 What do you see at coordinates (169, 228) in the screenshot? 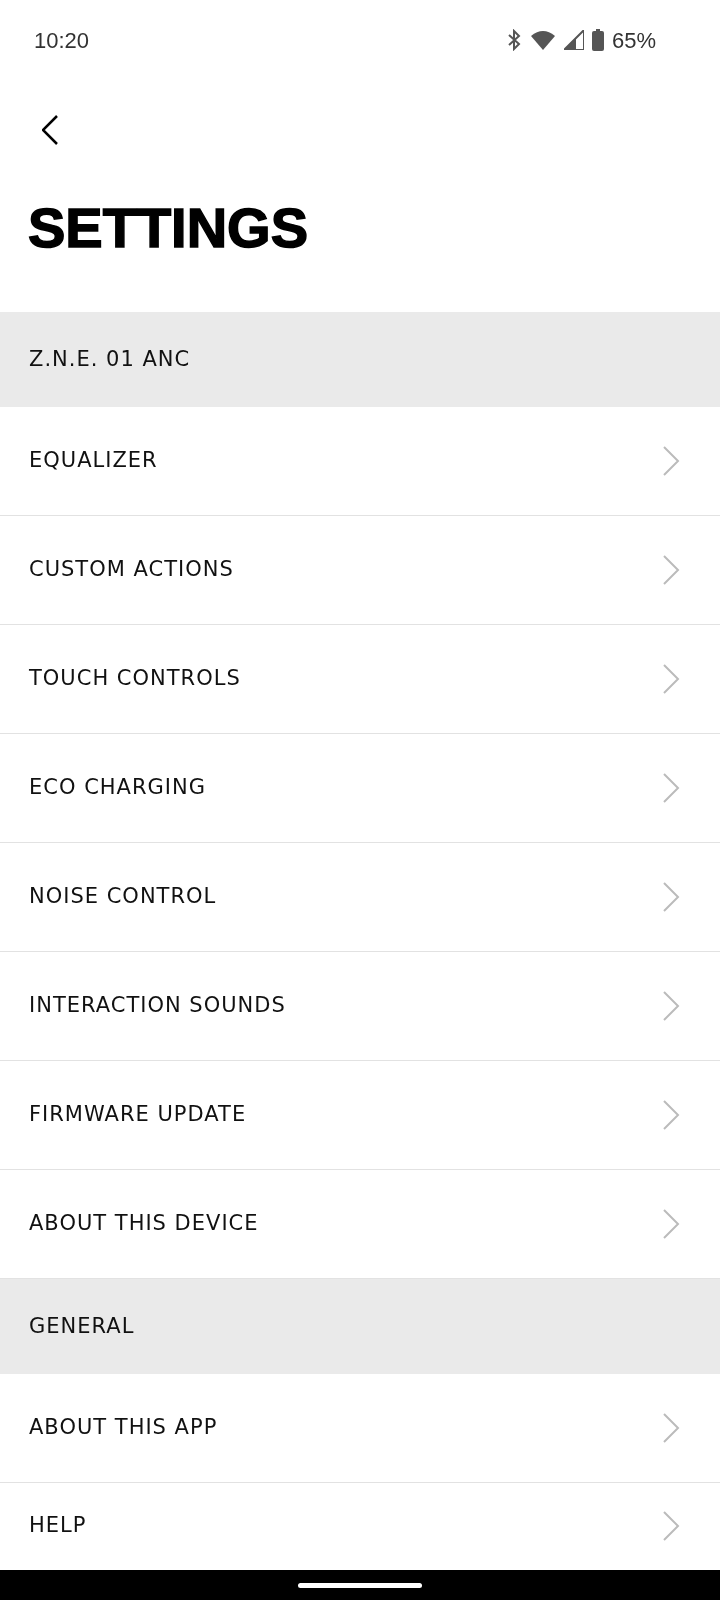
I see `page-title: SETTINGS` at bounding box center [169, 228].